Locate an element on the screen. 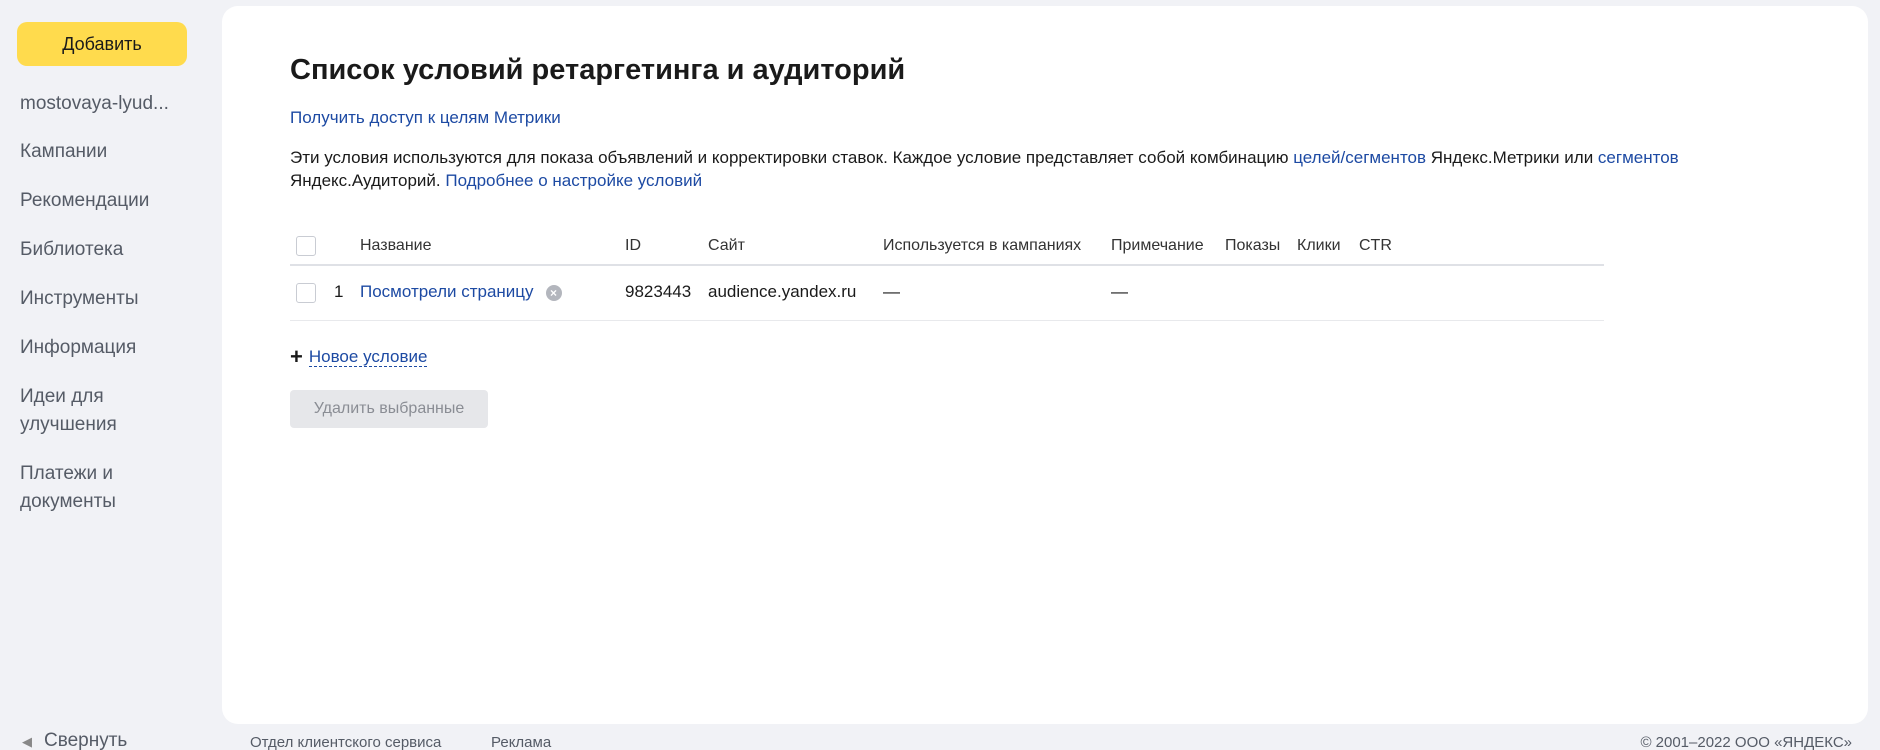 The width and height of the screenshot is (1880, 750). sidebar-item-tools: Инструменты is located at coordinates (105, 299).